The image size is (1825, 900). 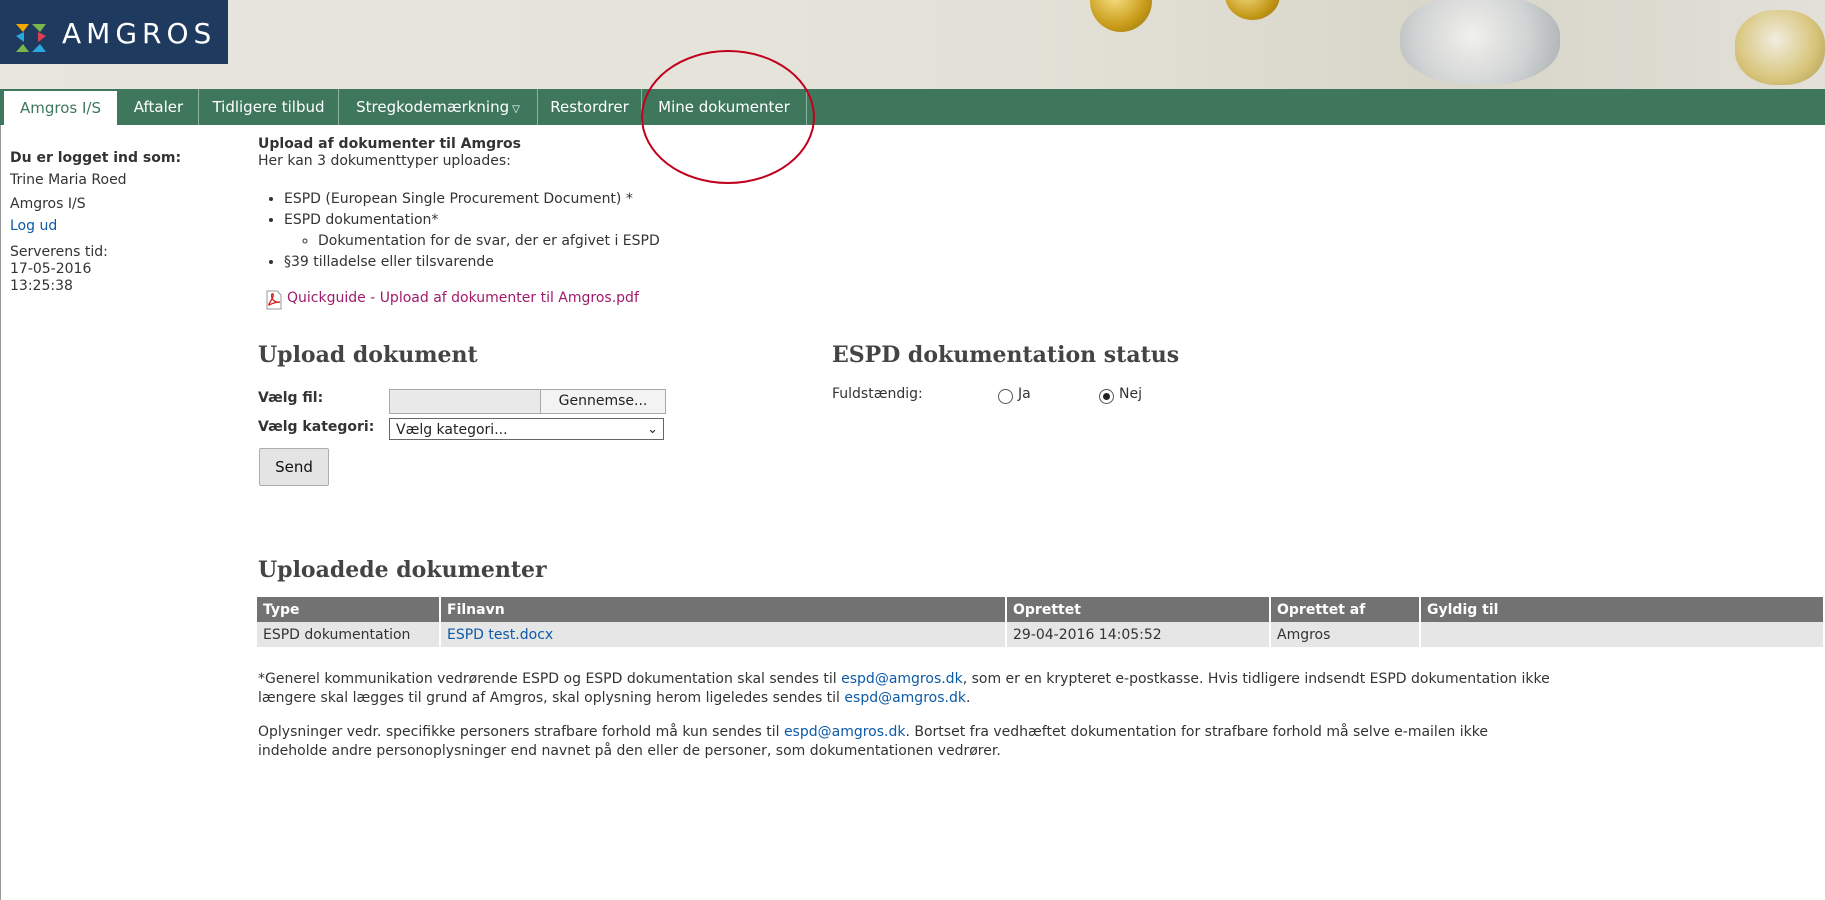 What do you see at coordinates (402, 570) in the screenshot?
I see `uploaded-documents-heading: Uploadede dokumenter` at bounding box center [402, 570].